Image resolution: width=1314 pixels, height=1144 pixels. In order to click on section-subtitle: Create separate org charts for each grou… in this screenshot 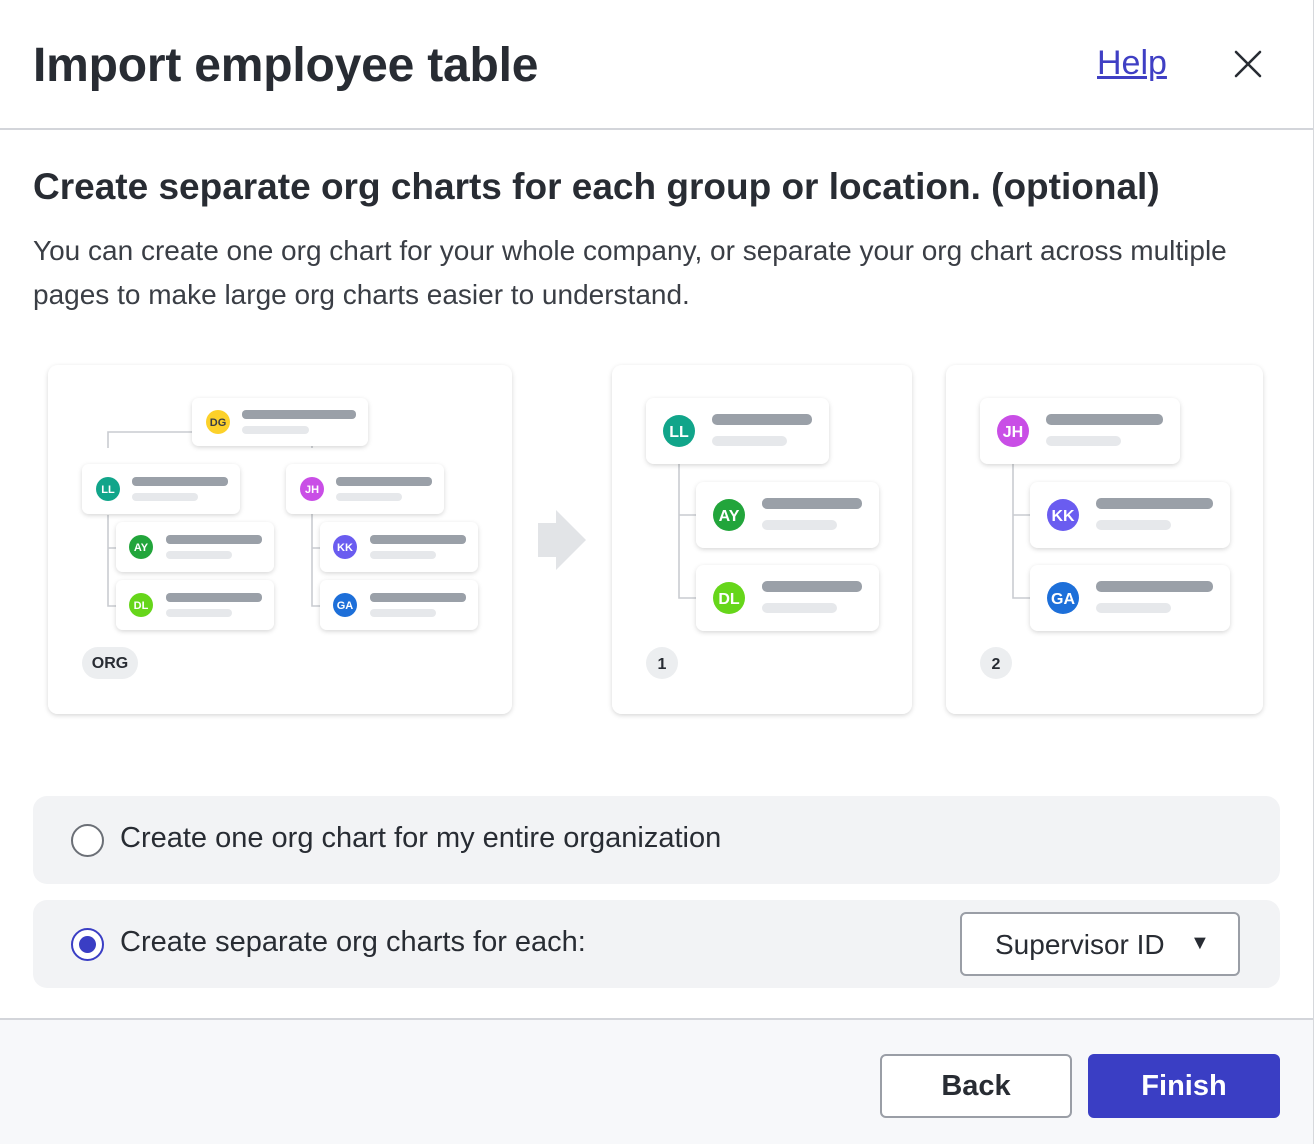, I will do `click(596, 186)`.